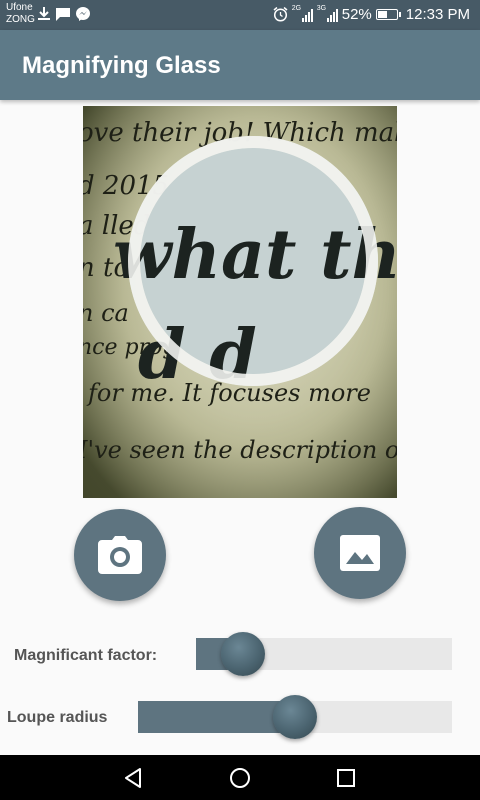  What do you see at coordinates (280, 14) in the screenshot?
I see `alarm-icon` at bounding box center [280, 14].